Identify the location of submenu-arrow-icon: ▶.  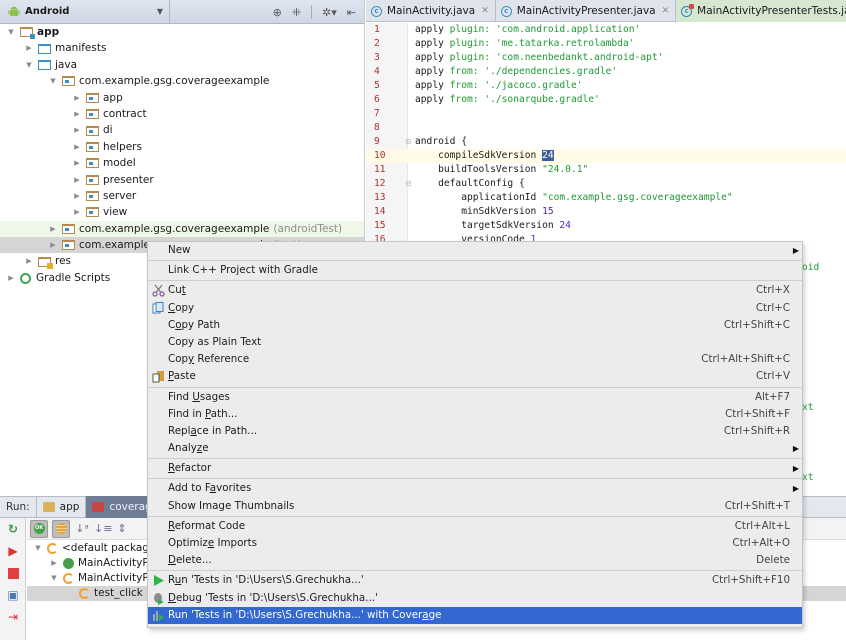
(795, 489).